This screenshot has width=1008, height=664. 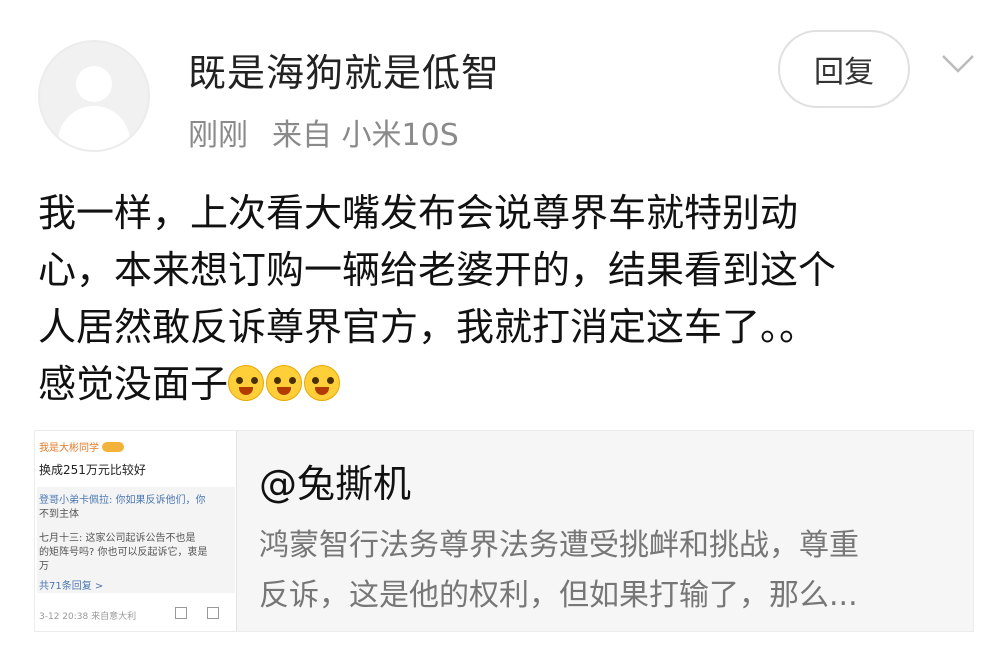 What do you see at coordinates (213, 613) in the screenshot?
I see `comment-icon` at bounding box center [213, 613].